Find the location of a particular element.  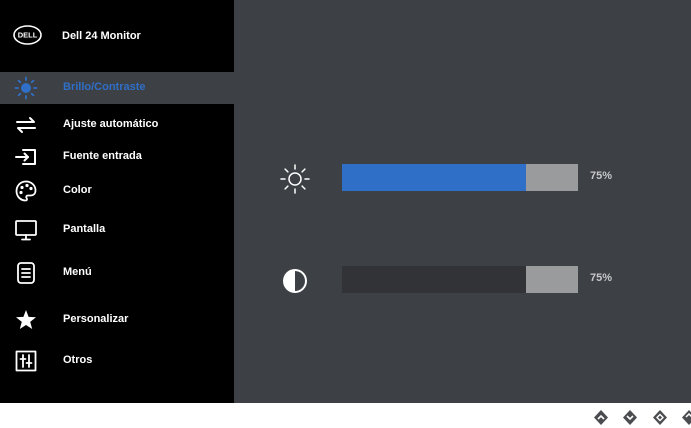

menu-item-label: Fuente entrada is located at coordinates (102, 156).